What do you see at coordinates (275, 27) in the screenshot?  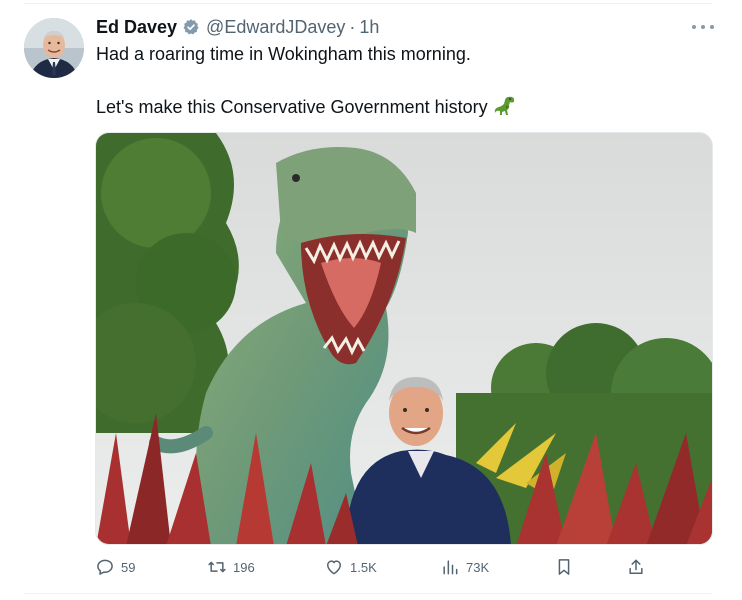 I see `author-handle: @EdwardJDavey` at bounding box center [275, 27].